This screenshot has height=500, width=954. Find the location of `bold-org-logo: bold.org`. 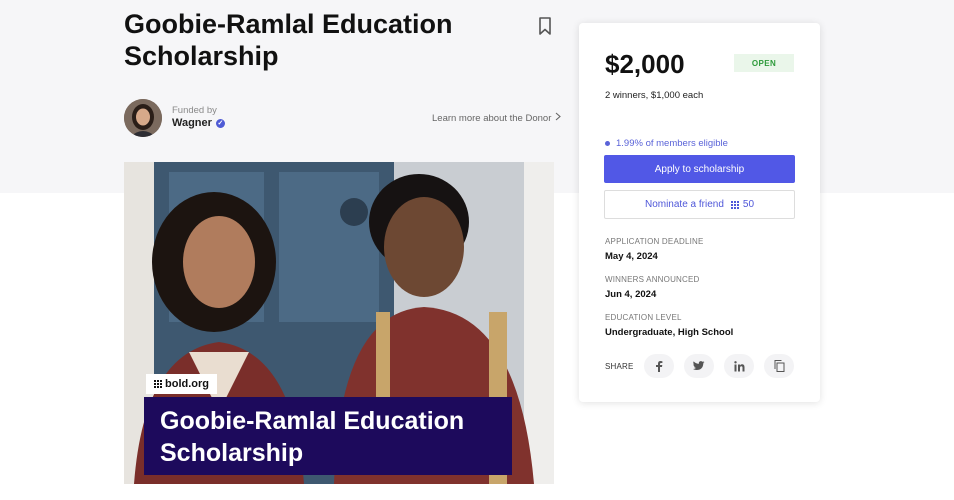

bold-org-logo: bold.org is located at coordinates (181, 384).